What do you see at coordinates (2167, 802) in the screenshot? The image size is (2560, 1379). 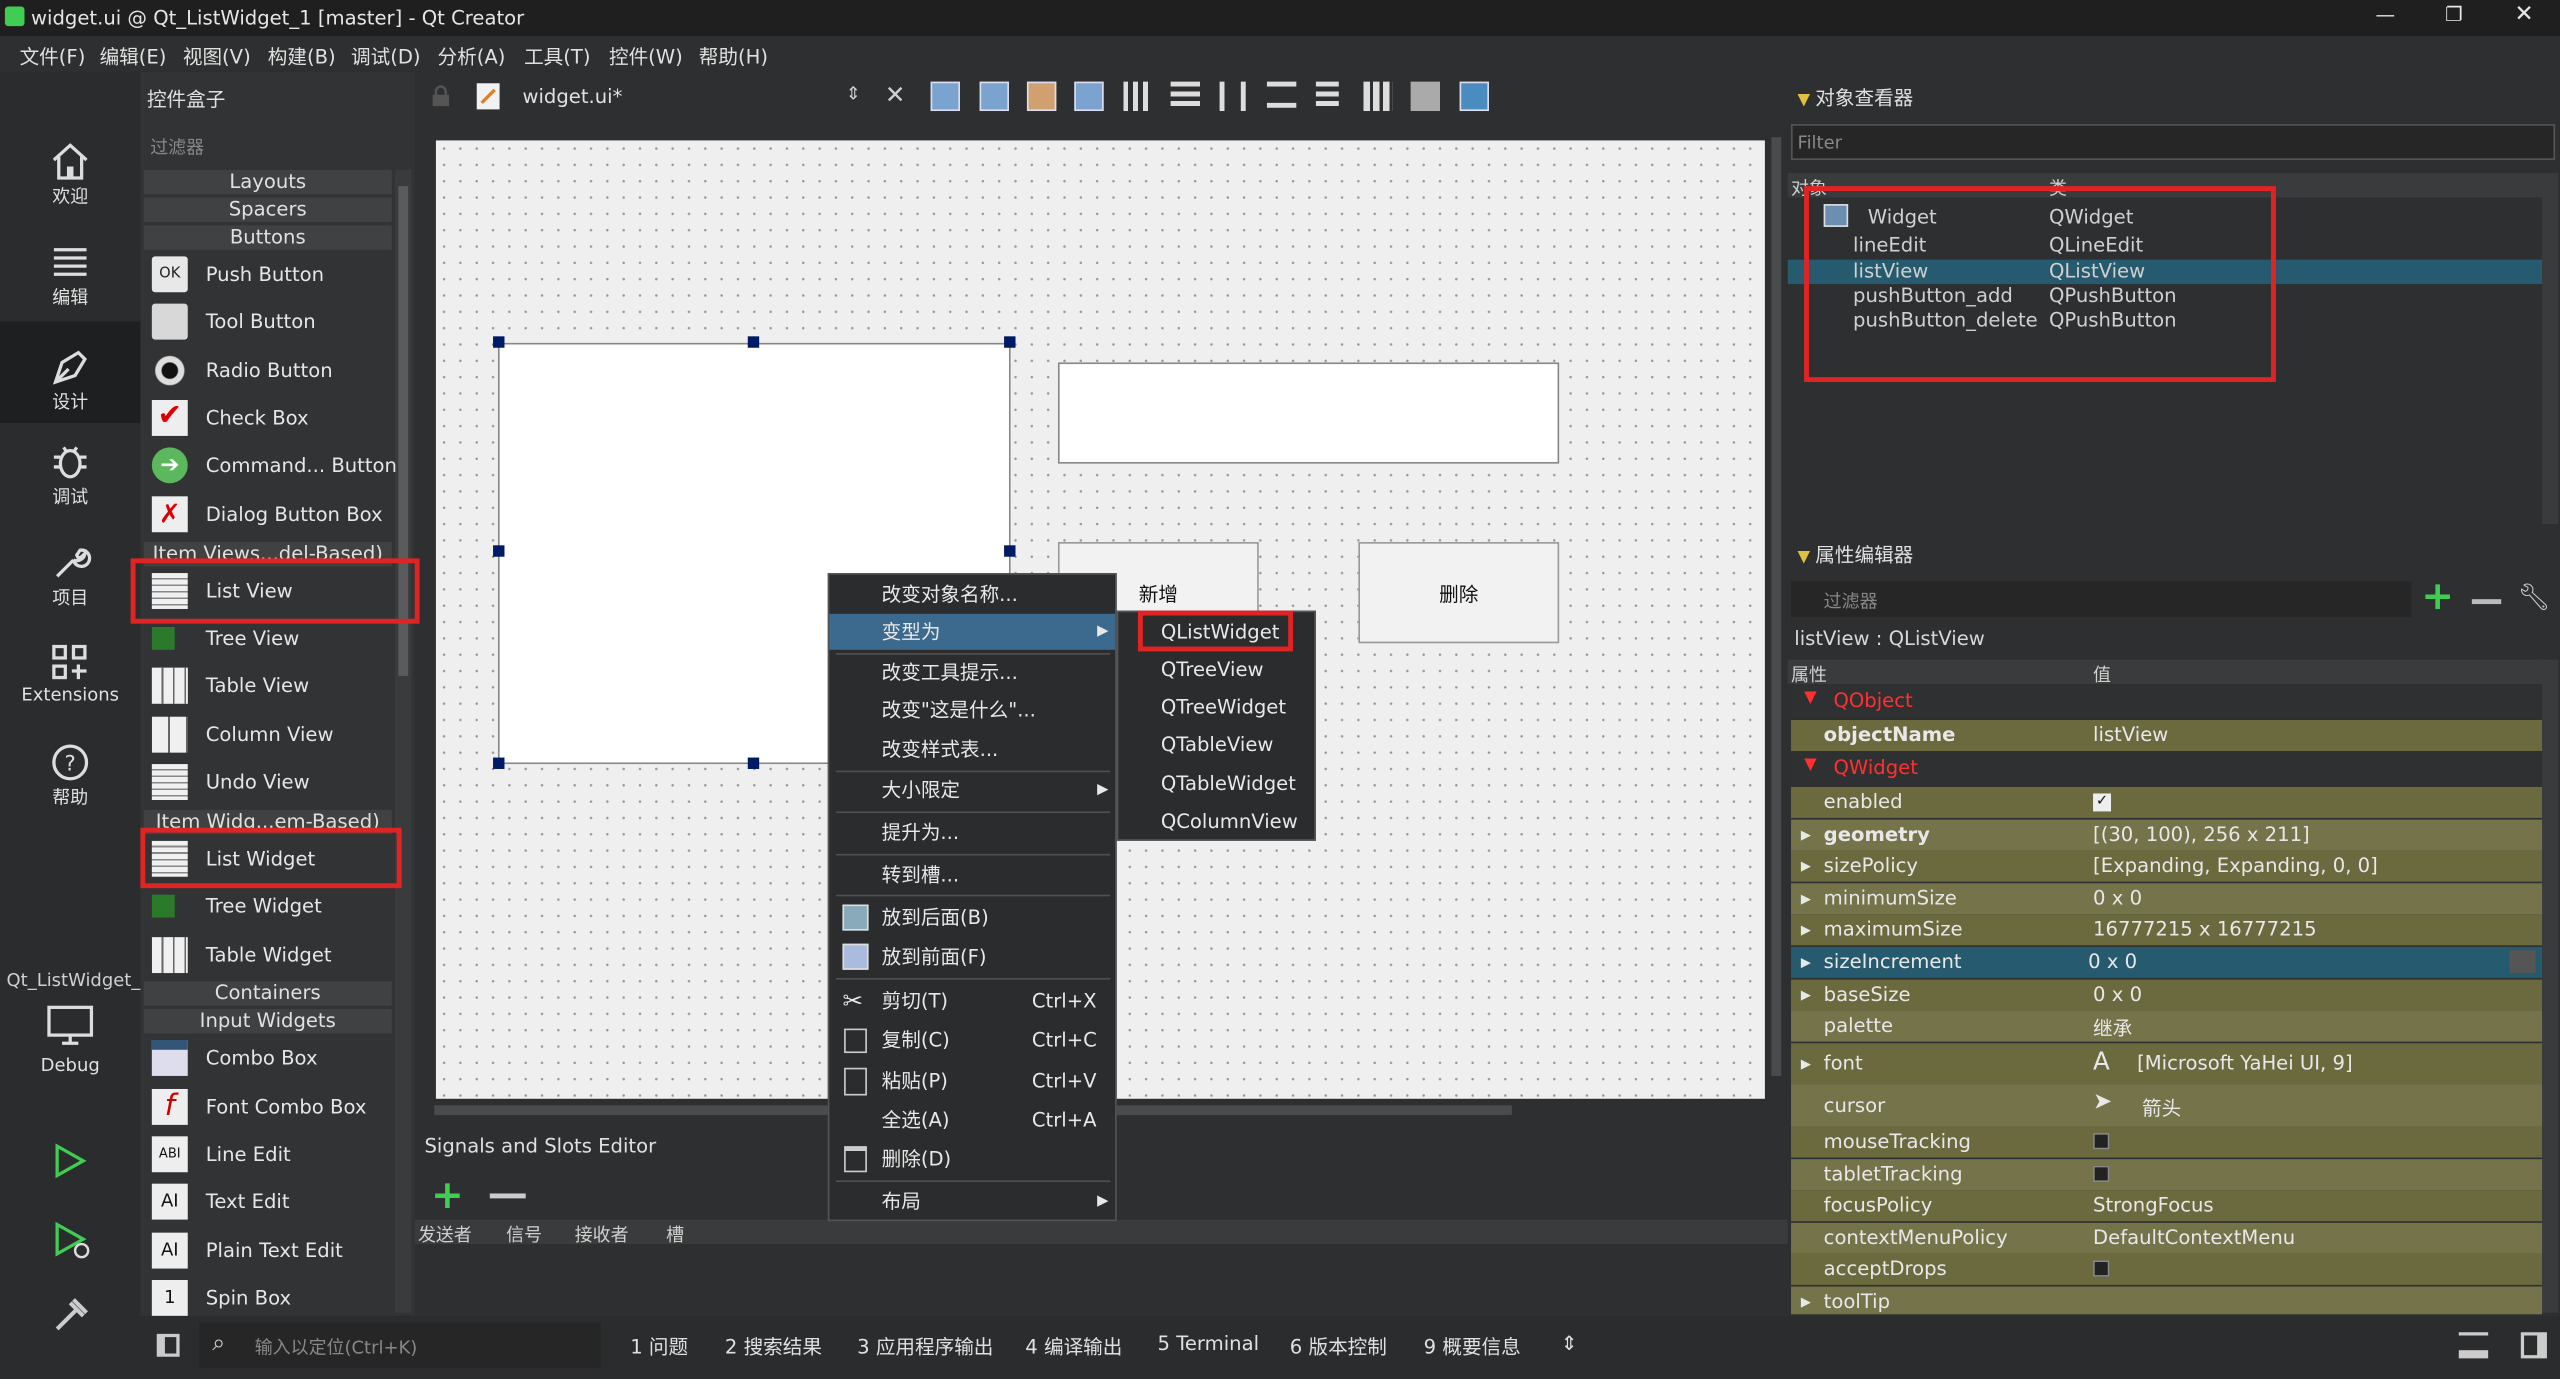 I see `prop-enabled: enabled ✓` at bounding box center [2167, 802].